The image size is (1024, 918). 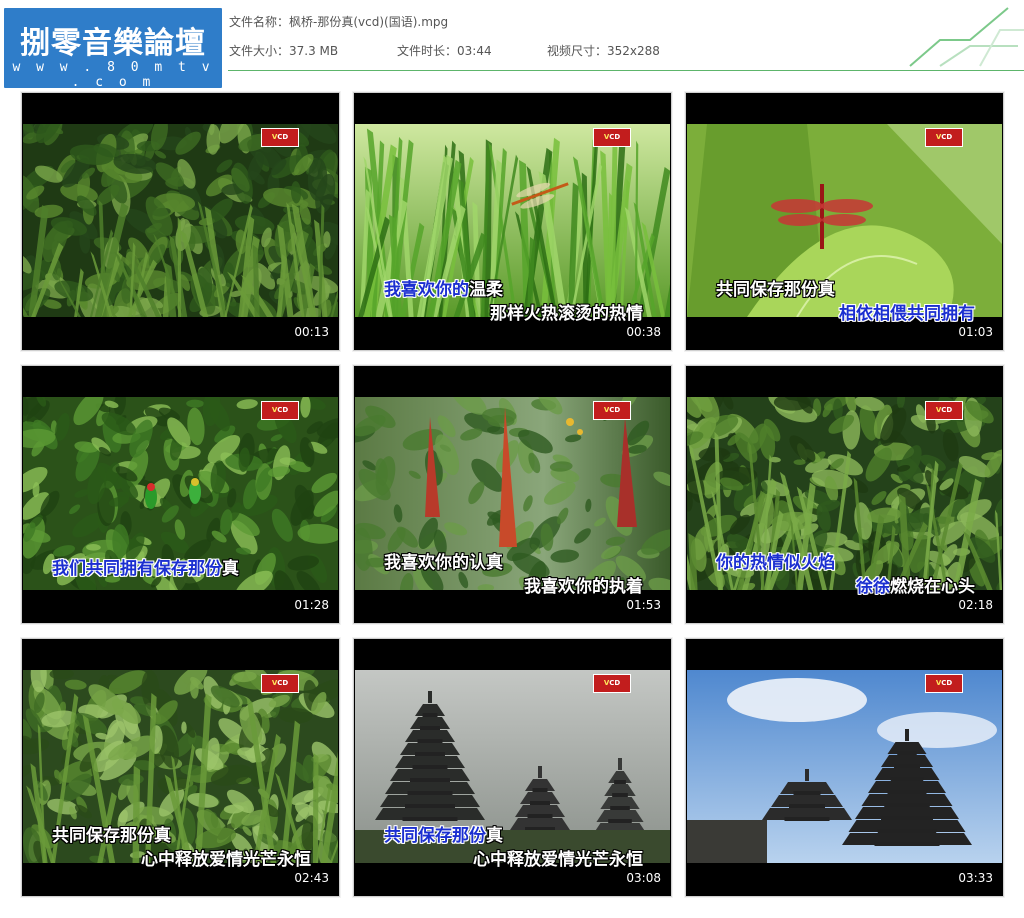 I want to click on logo-title: 捌零音樂論壇, so click(x=113, y=43).